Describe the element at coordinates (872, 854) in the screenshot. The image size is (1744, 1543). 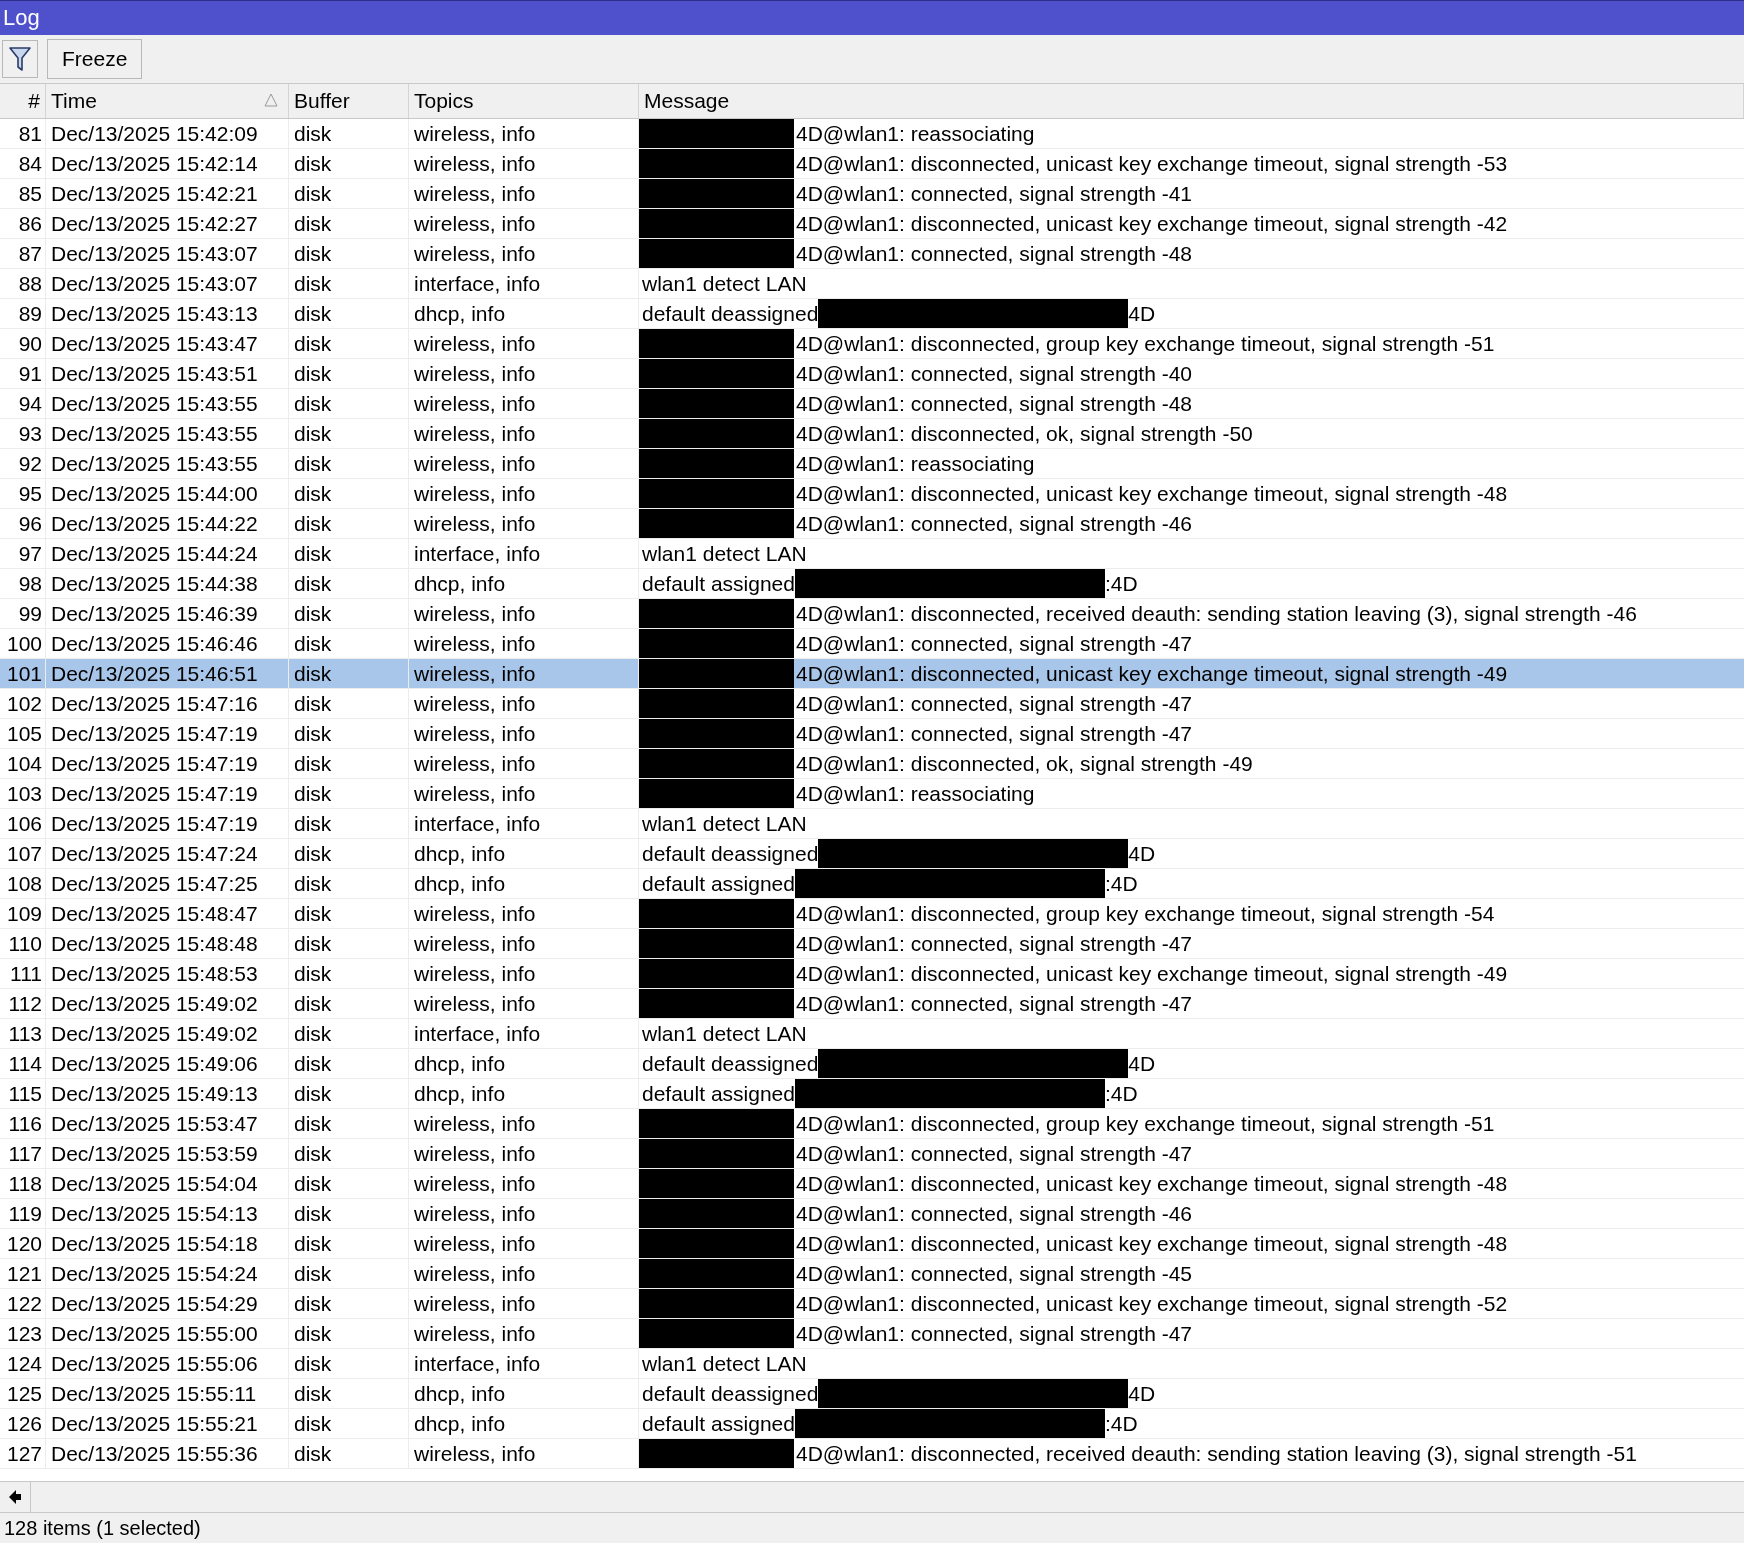
I see `log-row: 107 Dec/13/2025 15:47:24 disk dhcp, info default deassigned 4D` at that location.